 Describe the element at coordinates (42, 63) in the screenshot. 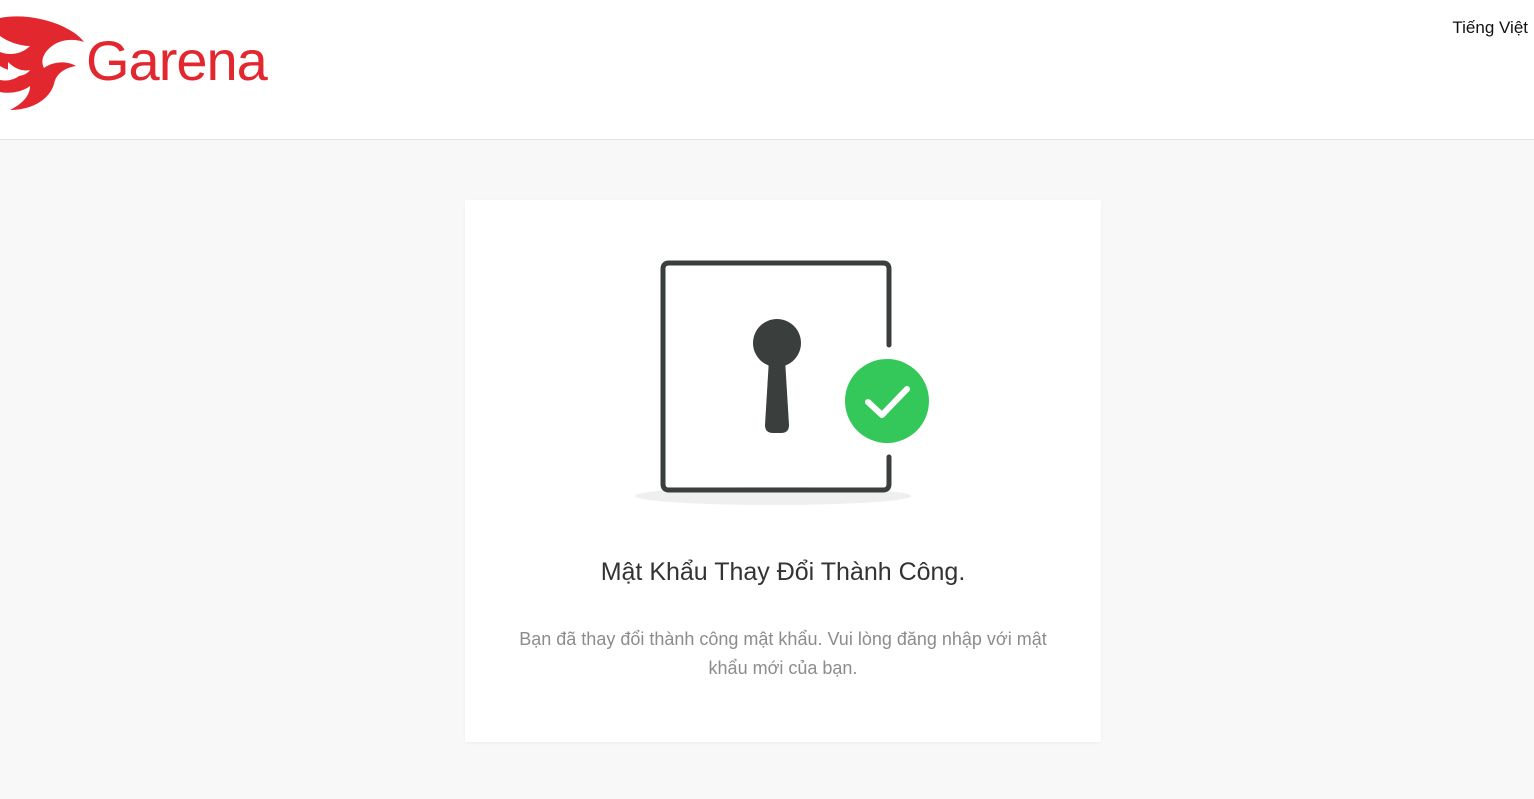

I see `garena-dragon-icon` at that location.